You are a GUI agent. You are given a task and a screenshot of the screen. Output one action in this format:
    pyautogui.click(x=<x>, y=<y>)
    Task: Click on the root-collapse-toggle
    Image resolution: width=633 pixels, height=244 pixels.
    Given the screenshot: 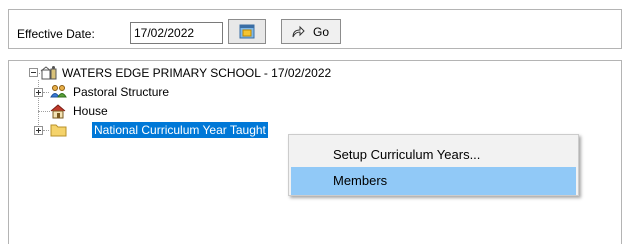 What is the action you would take?
    pyautogui.click(x=33, y=72)
    